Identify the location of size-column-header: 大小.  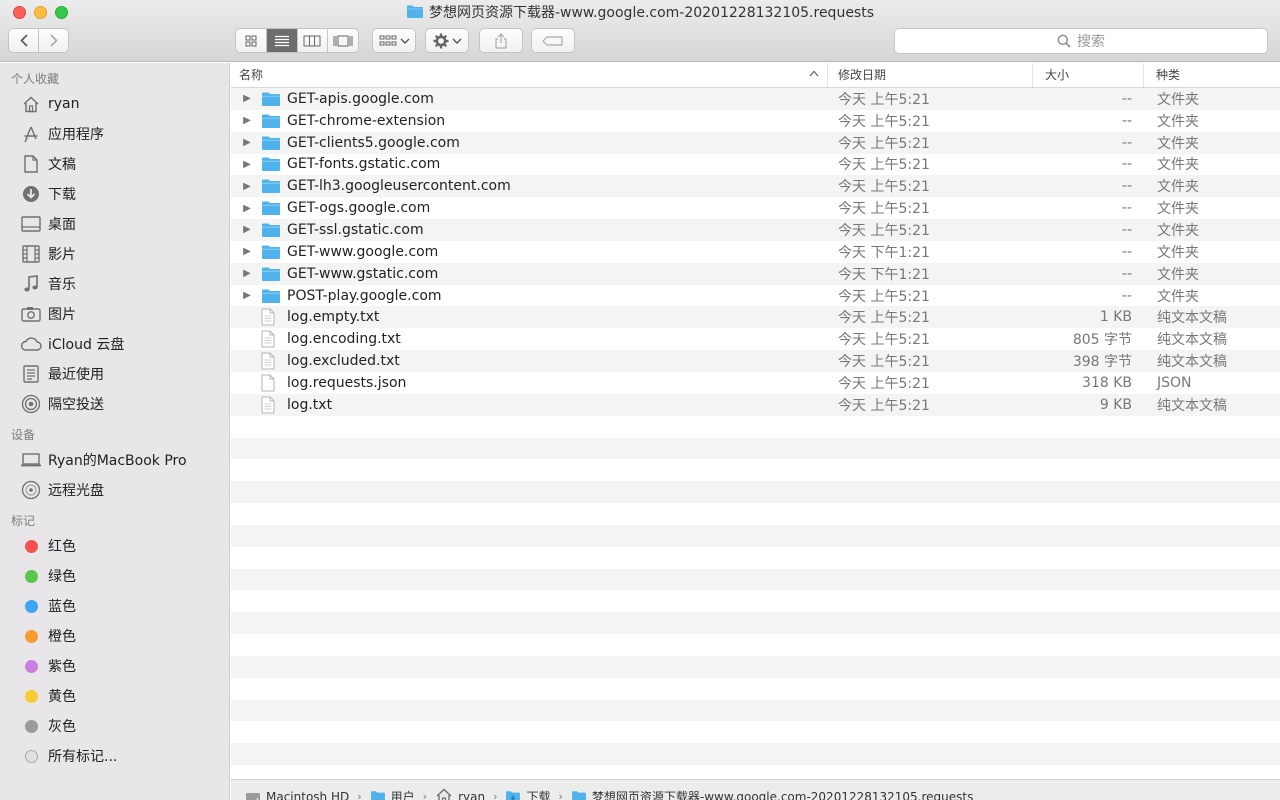
(1088, 75).